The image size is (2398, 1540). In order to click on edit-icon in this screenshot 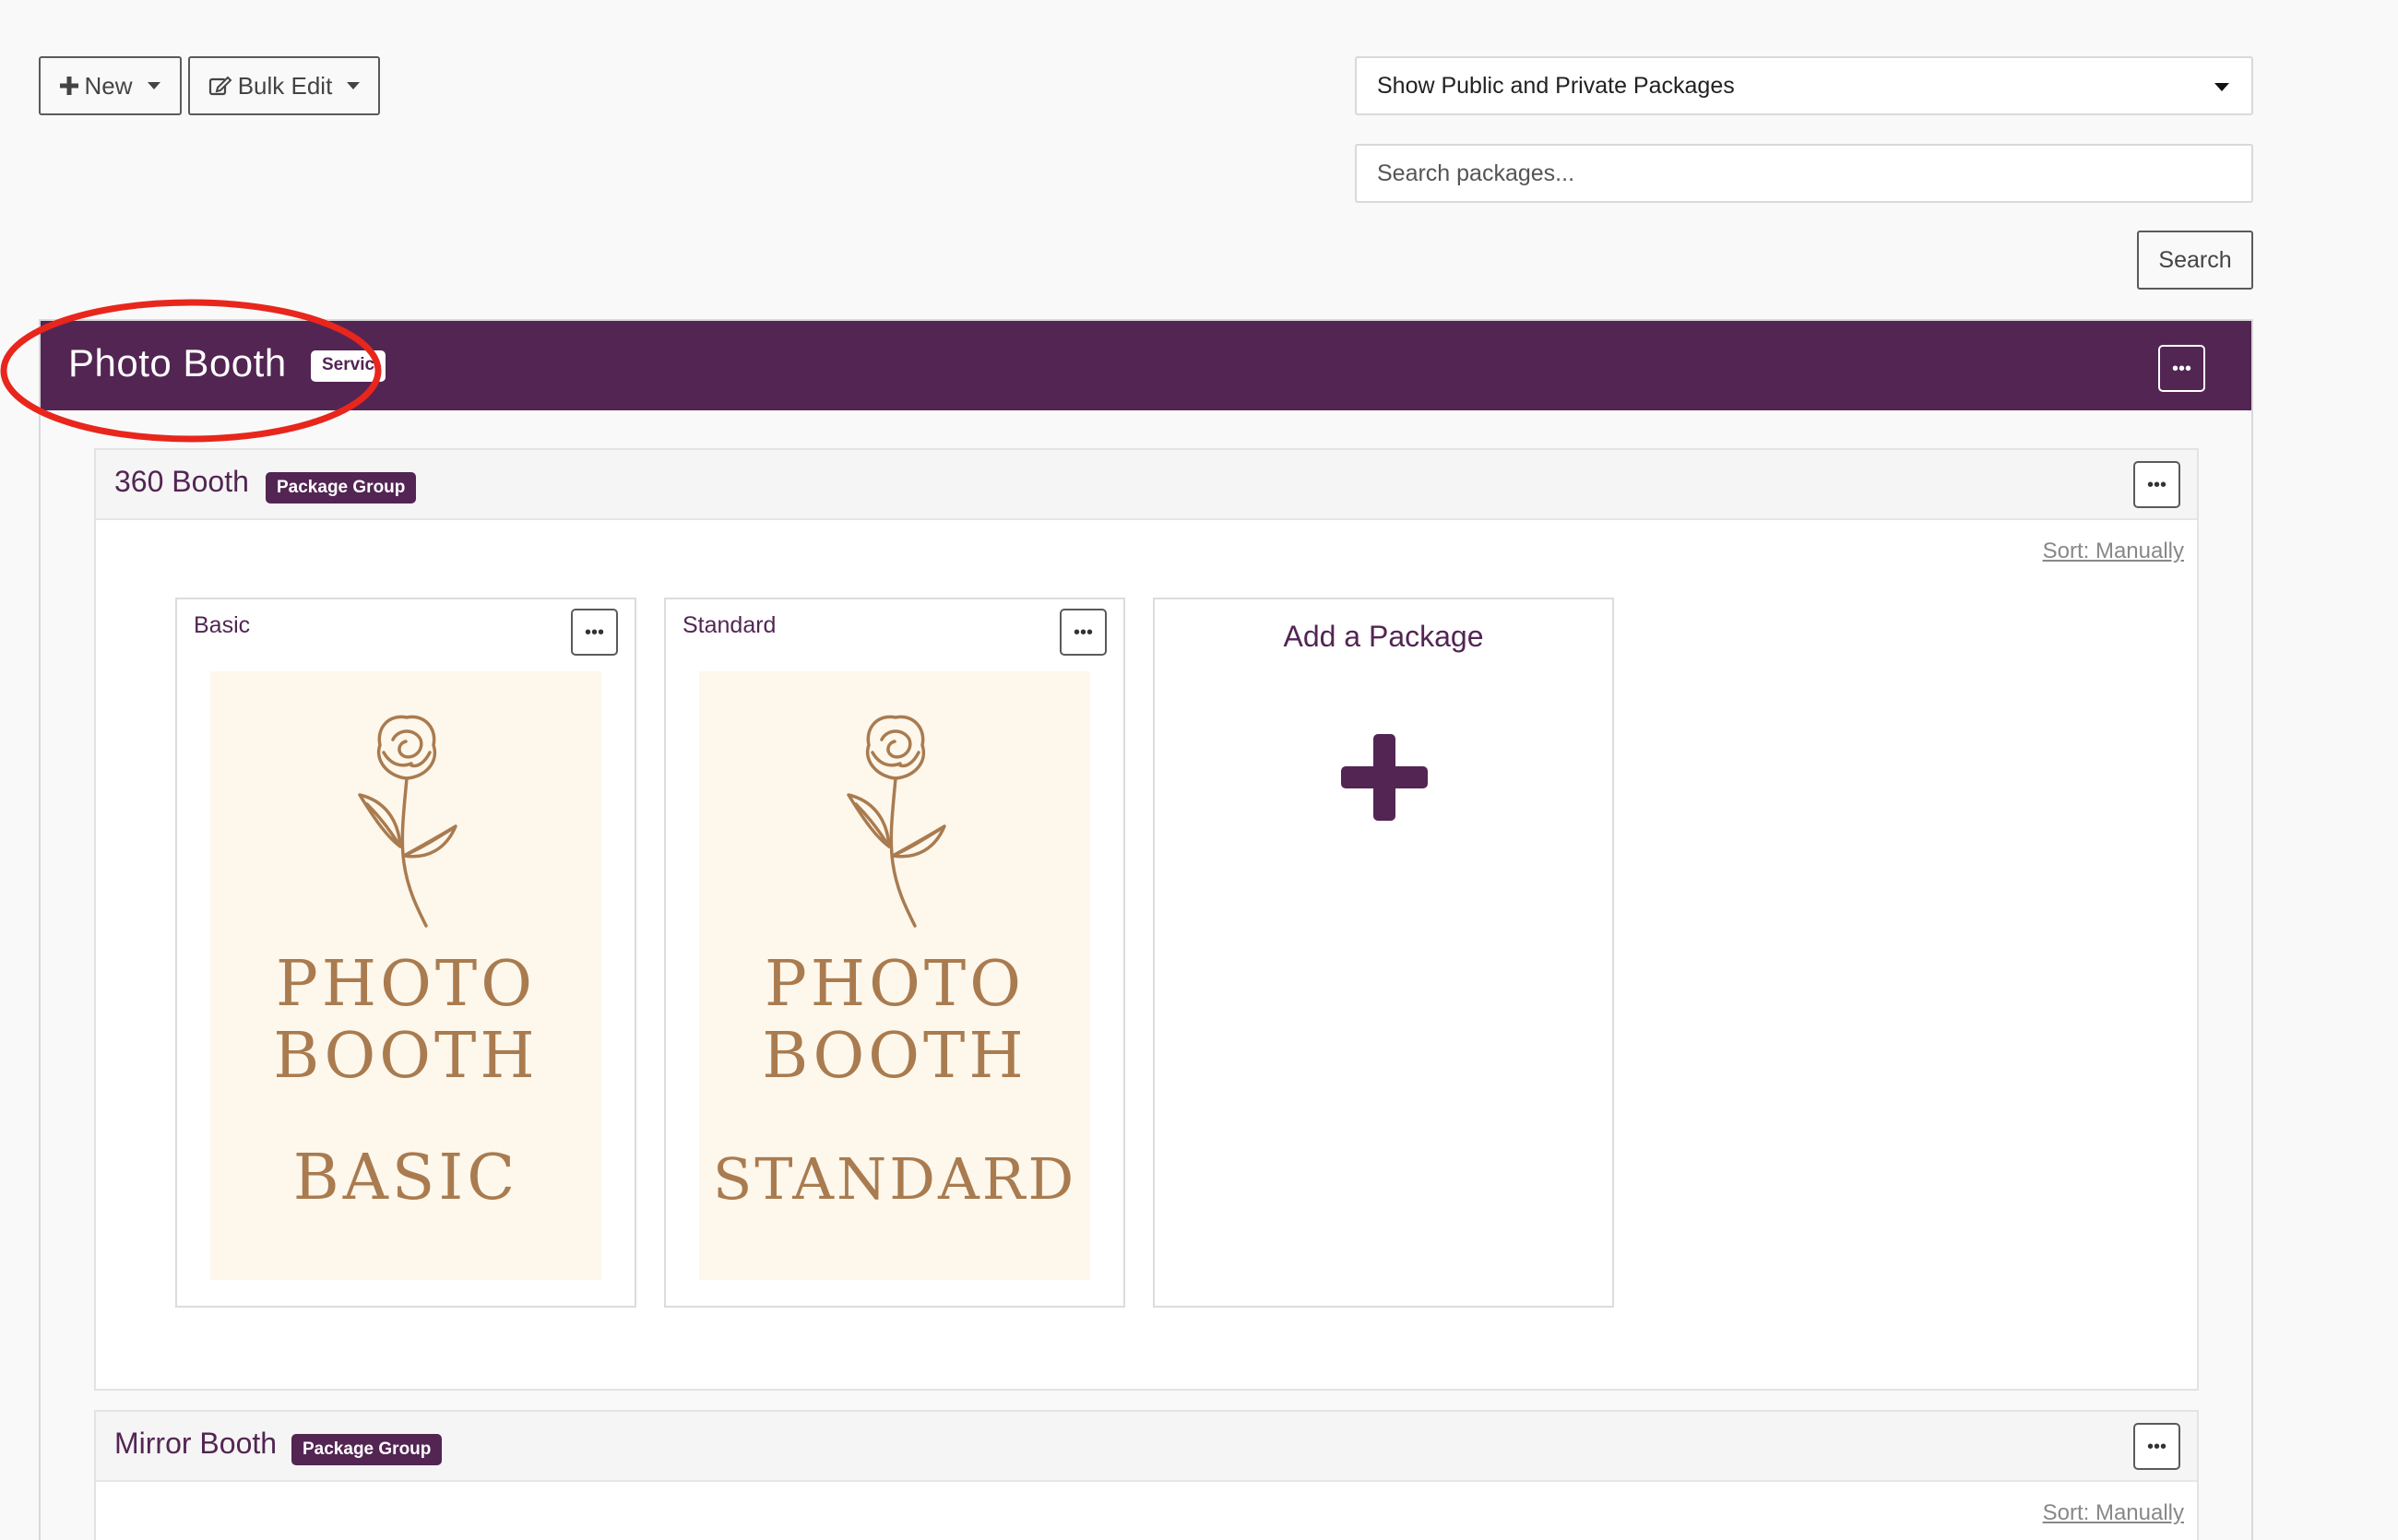, I will do `click(220, 86)`.